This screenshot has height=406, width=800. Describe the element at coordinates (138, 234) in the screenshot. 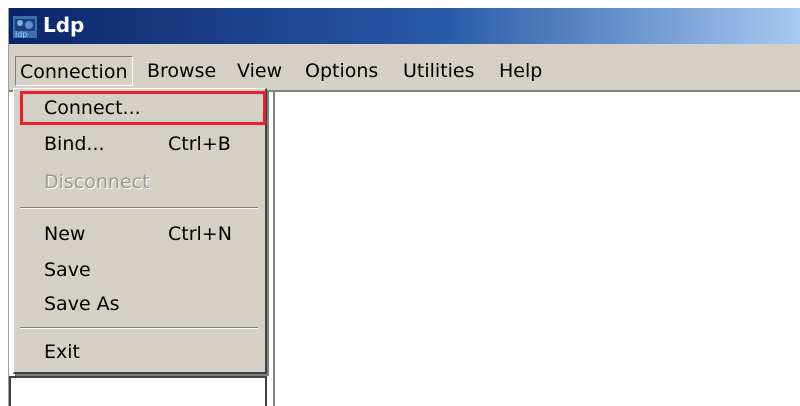

I see `menu-item-new: New Ctrl+N` at that location.